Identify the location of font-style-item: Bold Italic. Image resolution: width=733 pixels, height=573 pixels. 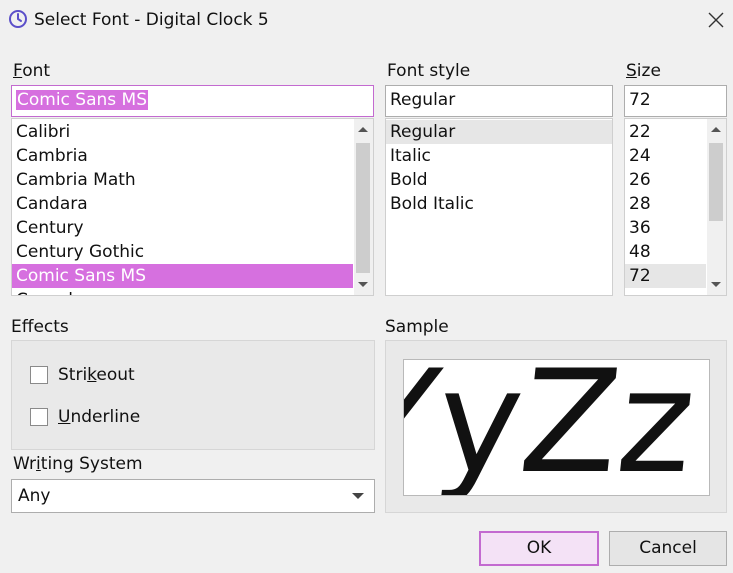
(499, 204).